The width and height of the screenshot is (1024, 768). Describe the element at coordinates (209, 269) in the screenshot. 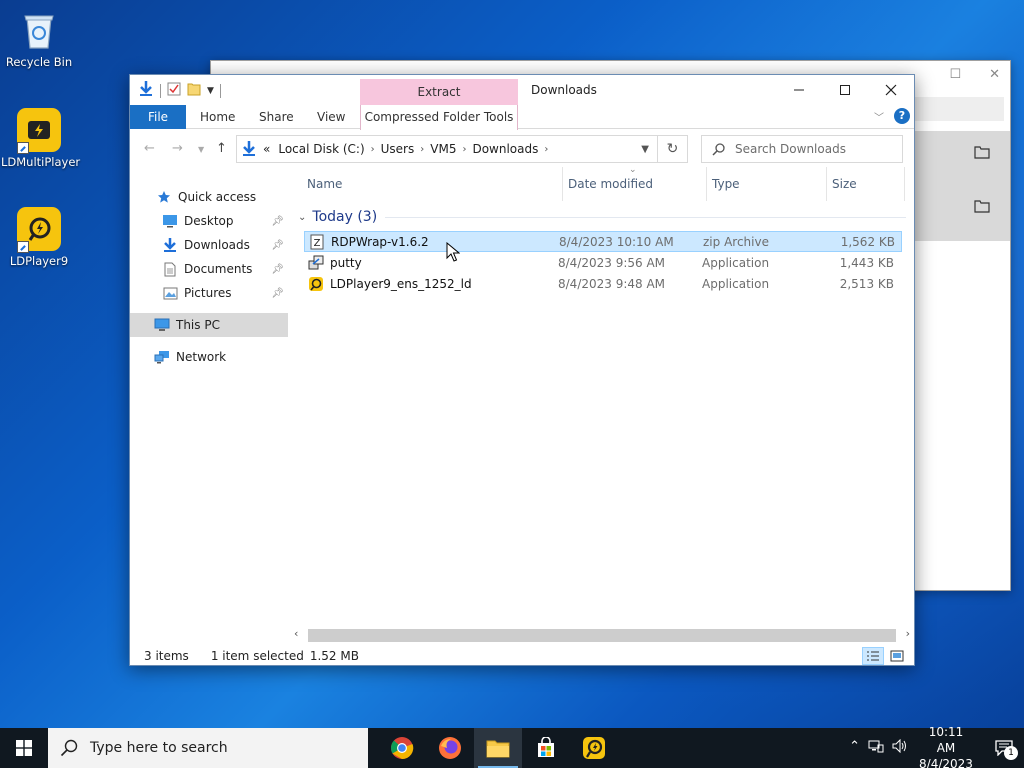

I see `nav-documents: Documents 📌︎` at that location.